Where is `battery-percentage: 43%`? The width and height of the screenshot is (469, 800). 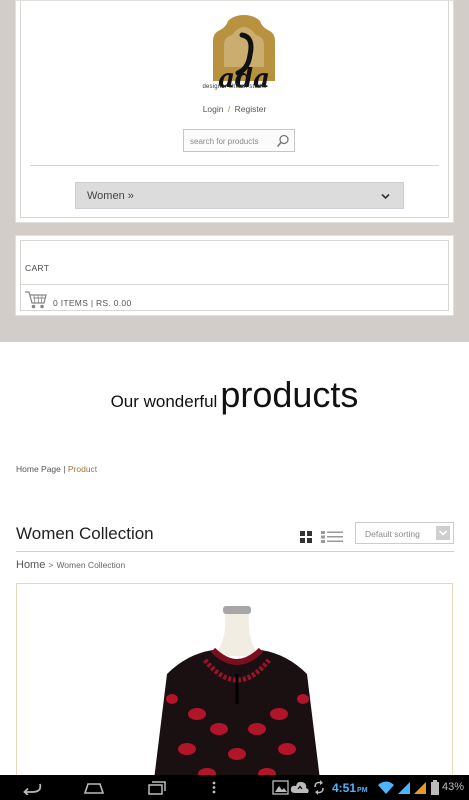 battery-percentage: 43% is located at coordinates (453, 787).